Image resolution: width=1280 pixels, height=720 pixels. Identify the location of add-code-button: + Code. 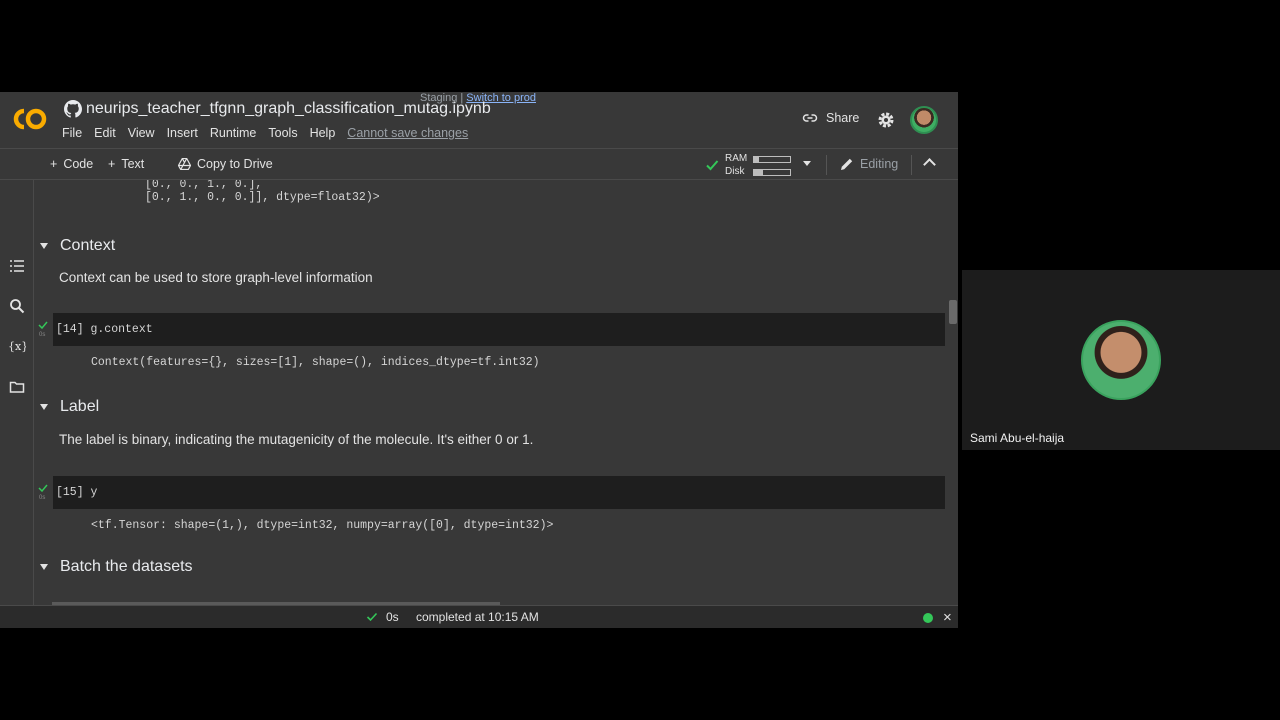
(71, 164).